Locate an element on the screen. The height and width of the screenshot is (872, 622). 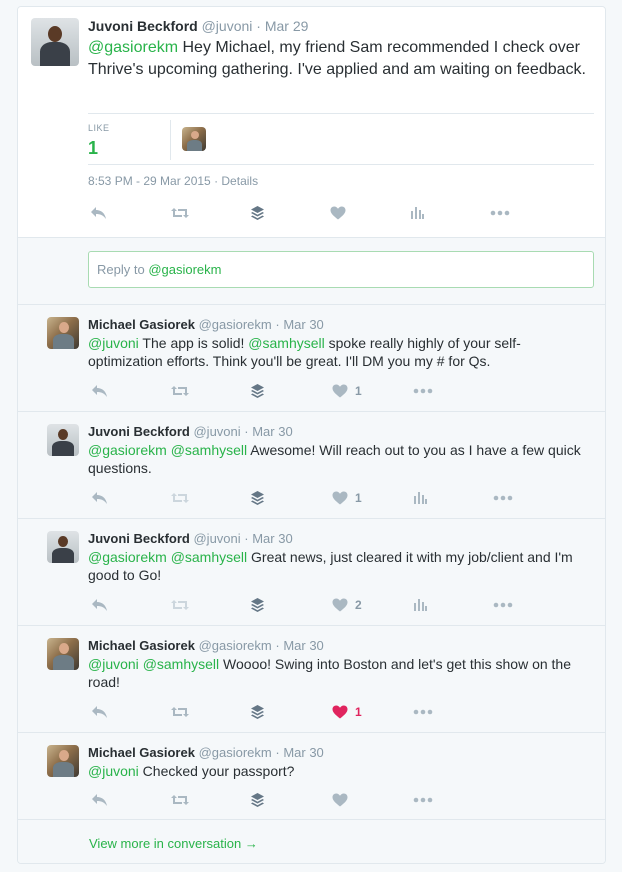
like-count: 2 is located at coordinates (358, 605).